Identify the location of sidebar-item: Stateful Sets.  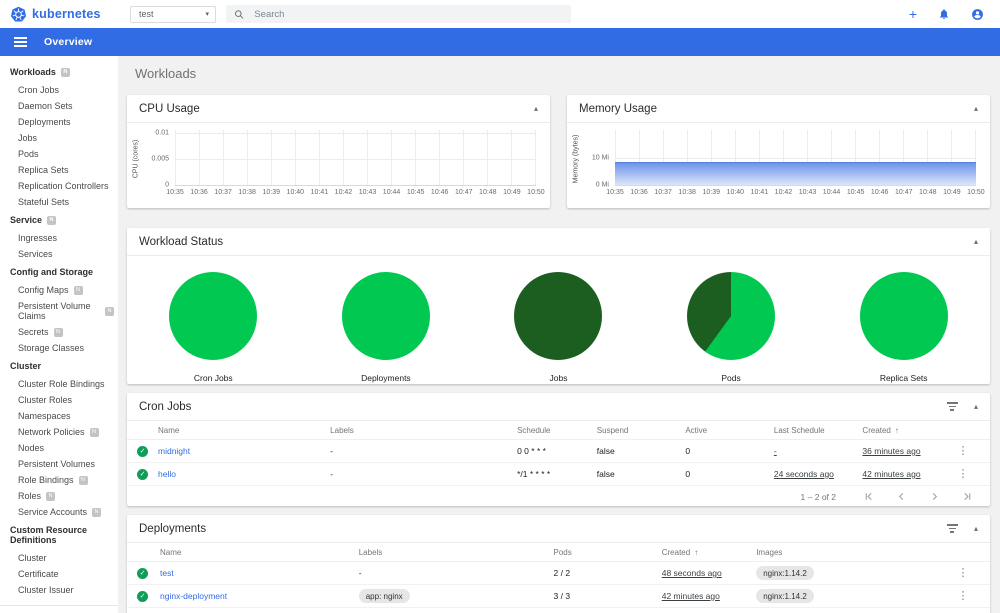
(59, 202).